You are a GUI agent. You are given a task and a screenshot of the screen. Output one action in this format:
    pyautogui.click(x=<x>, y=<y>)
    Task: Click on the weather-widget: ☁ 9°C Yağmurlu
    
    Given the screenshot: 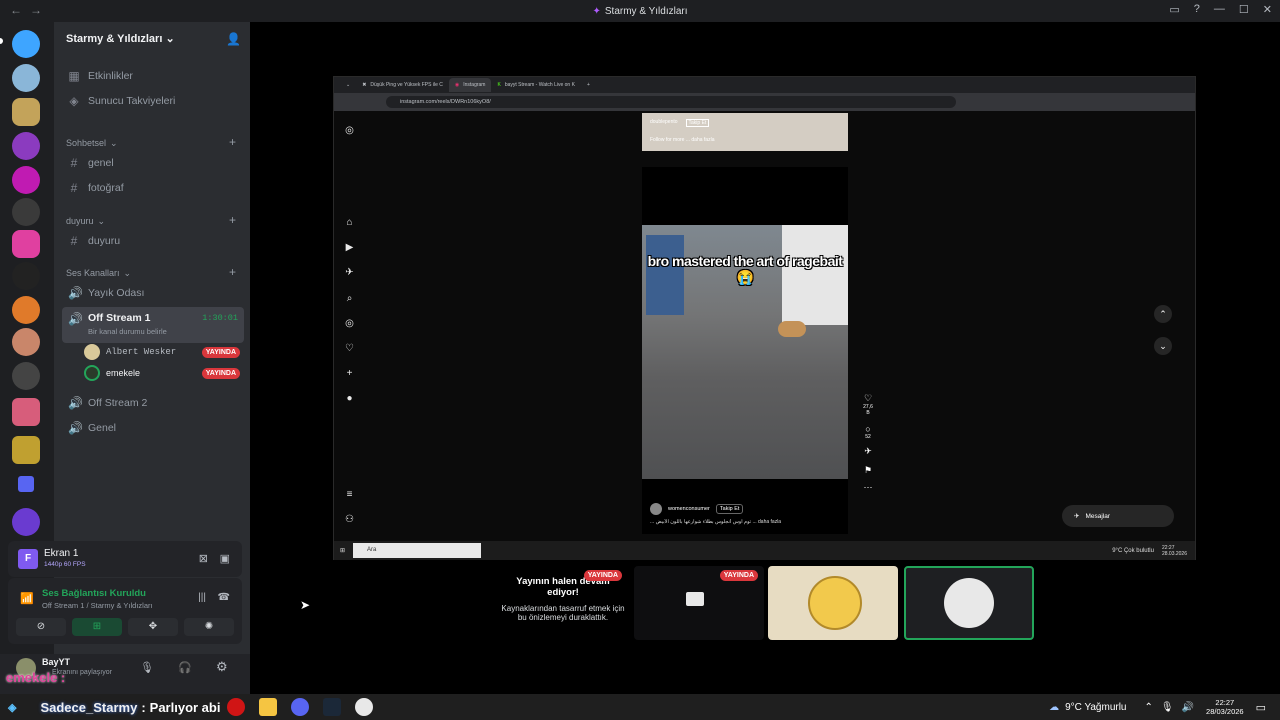 What is the action you would take?
    pyautogui.click(x=1087, y=707)
    